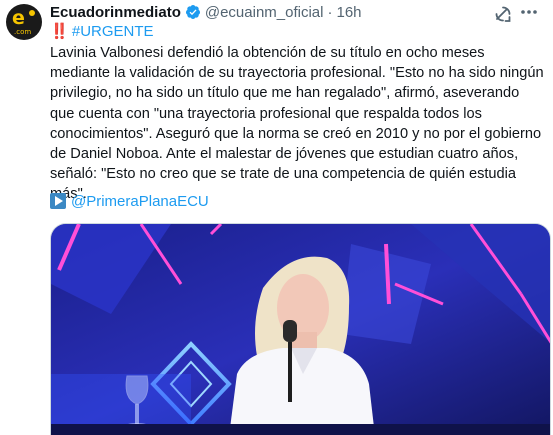  I want to click on more-icon, so click(529, 12).